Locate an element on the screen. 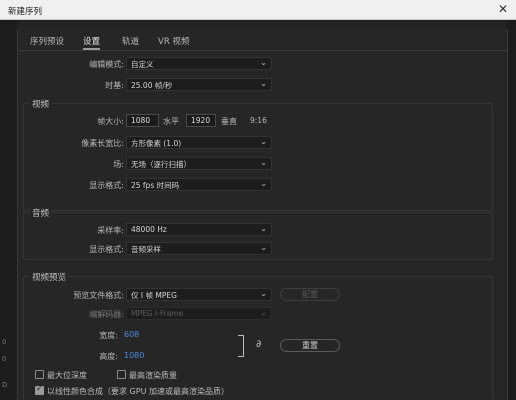 This screenshot has width=516, height=400. audio-display-format-label: 显示格式: is located at coordinates (106, 249).